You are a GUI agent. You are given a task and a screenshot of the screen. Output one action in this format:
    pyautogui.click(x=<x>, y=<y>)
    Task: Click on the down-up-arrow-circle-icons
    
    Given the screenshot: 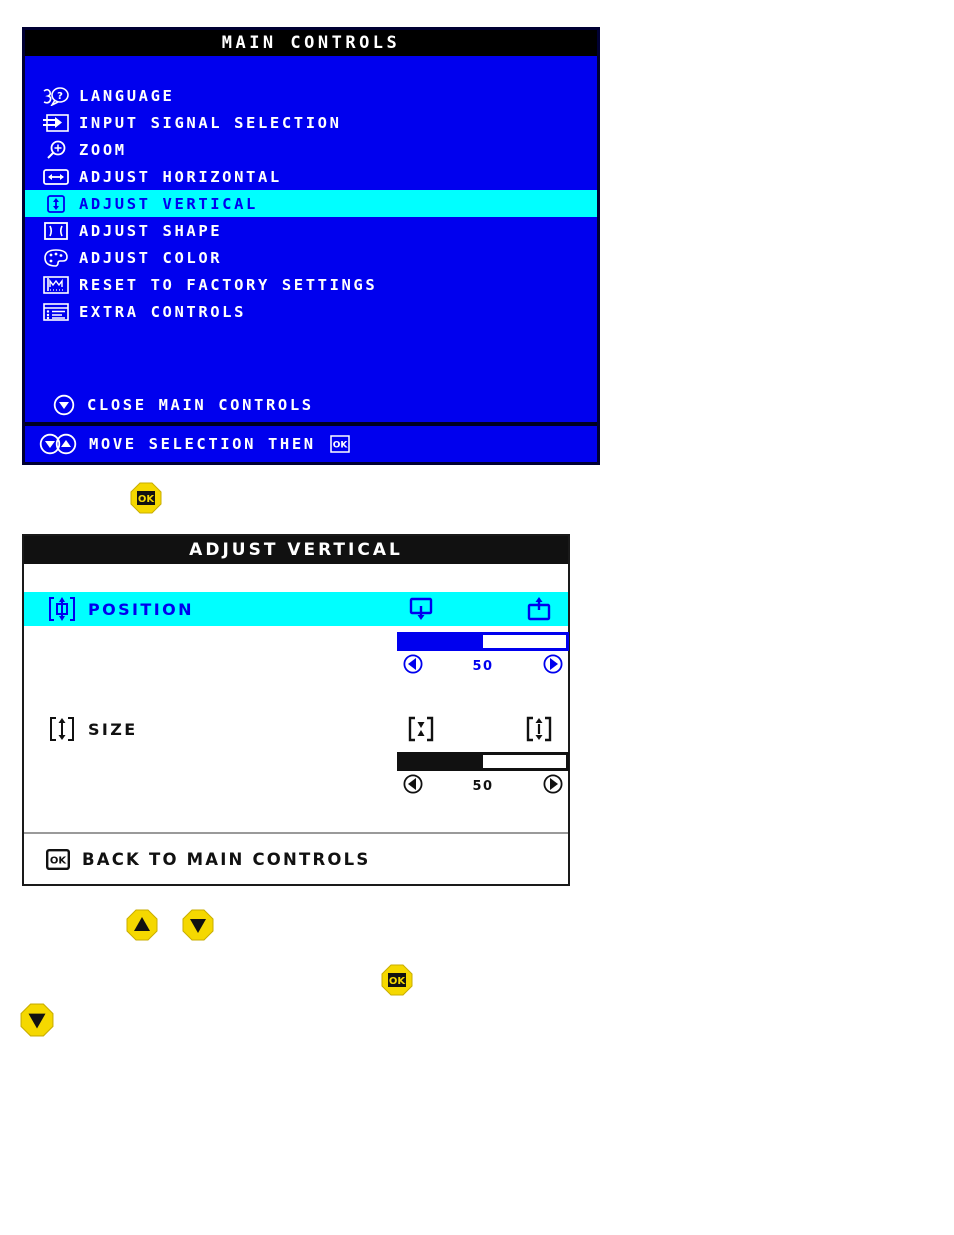 What is the action you would take?
    pyautogui.click(x=60, y=444)
    